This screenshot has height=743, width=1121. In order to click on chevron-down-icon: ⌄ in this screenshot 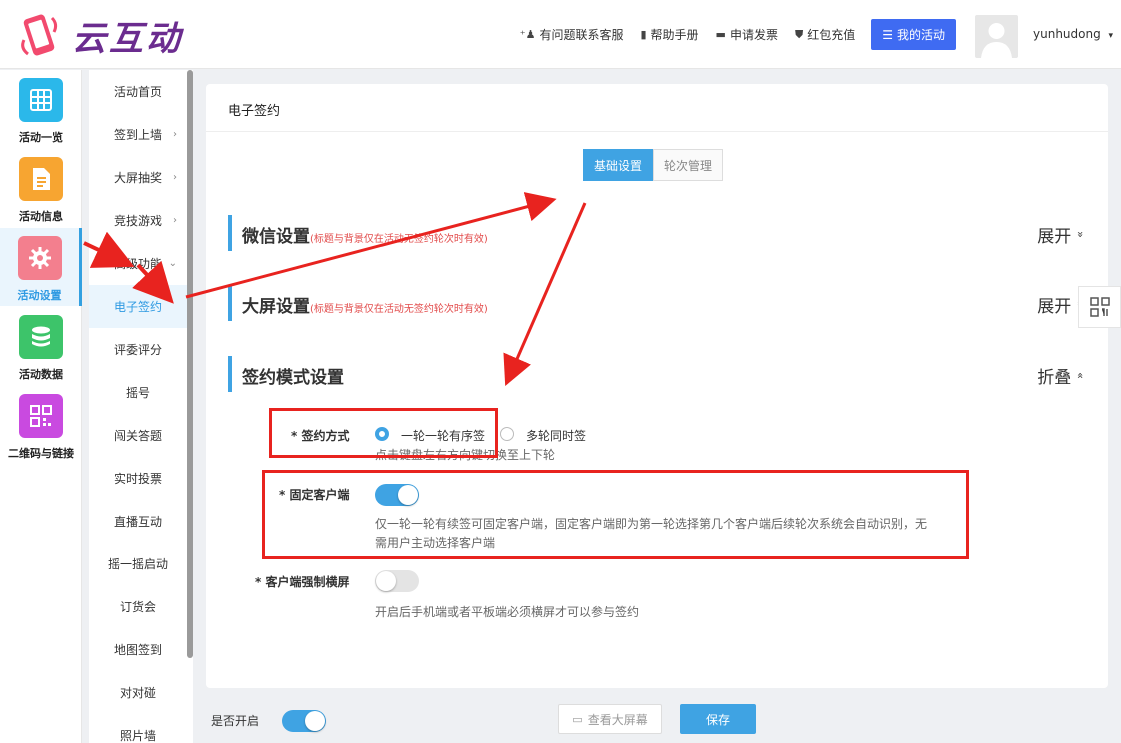, I will do `click(172, 263)`.